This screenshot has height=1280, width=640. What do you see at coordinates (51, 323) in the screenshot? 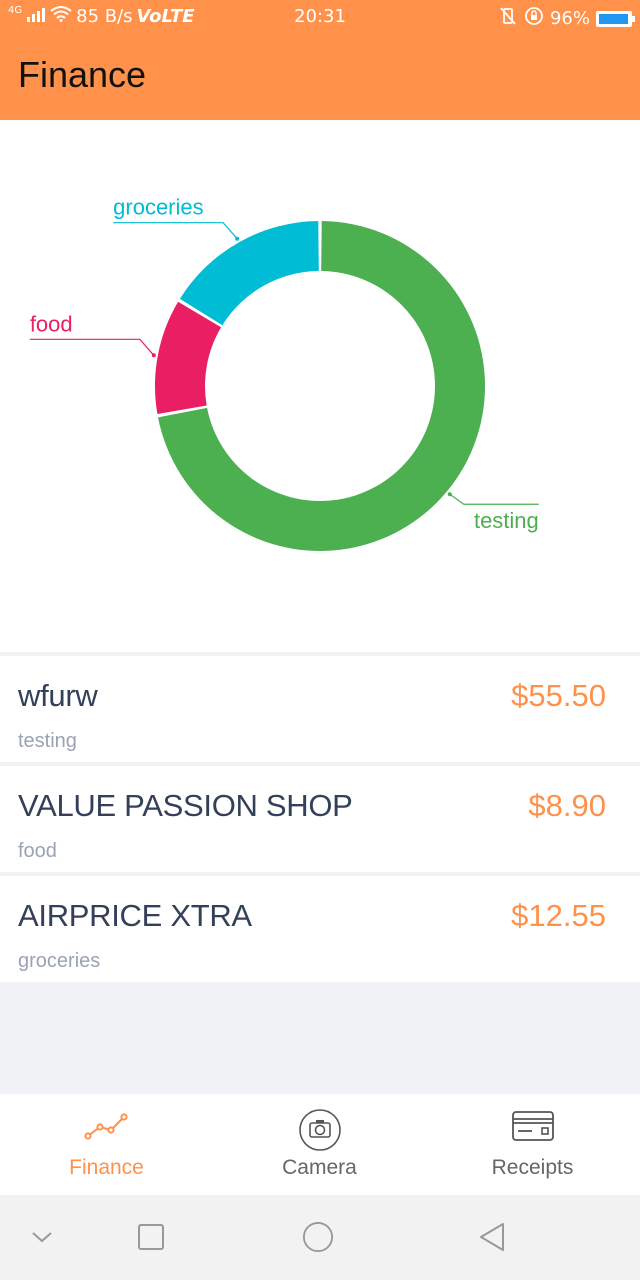
I see `slice-label-food: food` at bounding box center [51, 323].